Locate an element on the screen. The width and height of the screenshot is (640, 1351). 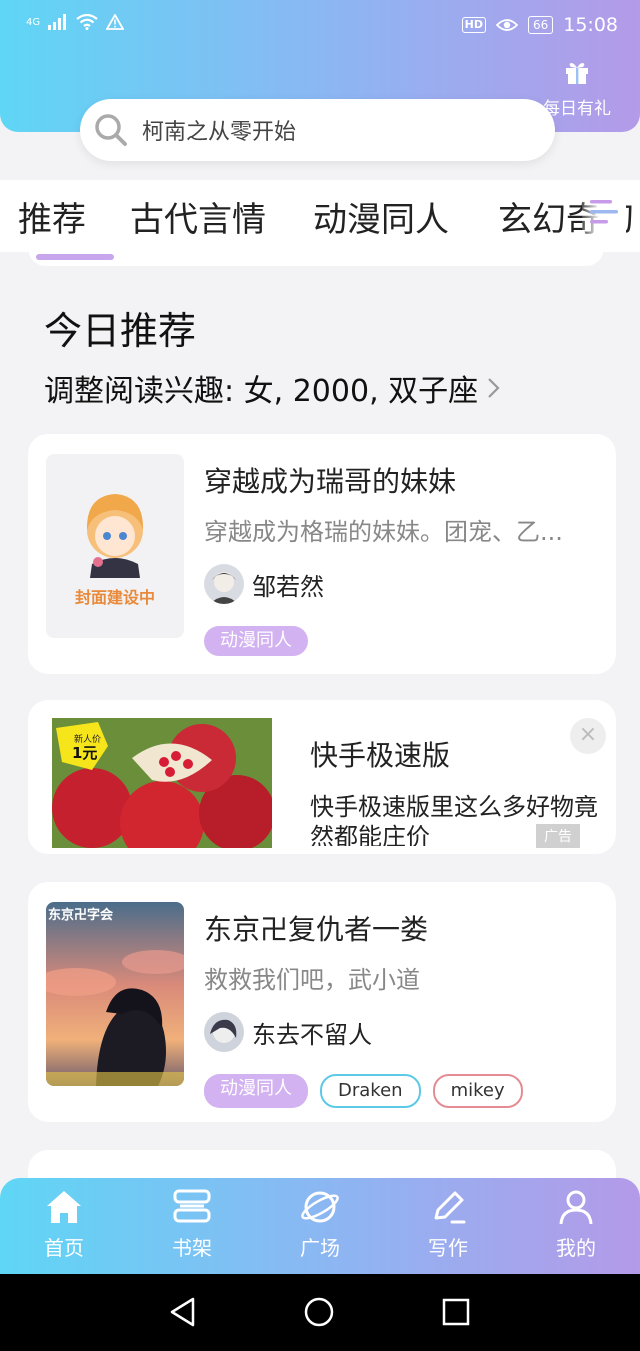
reading-interest-text: 调整阅读兴趣: 女, 2000, 双子座 is located at coordinates (261, 391).